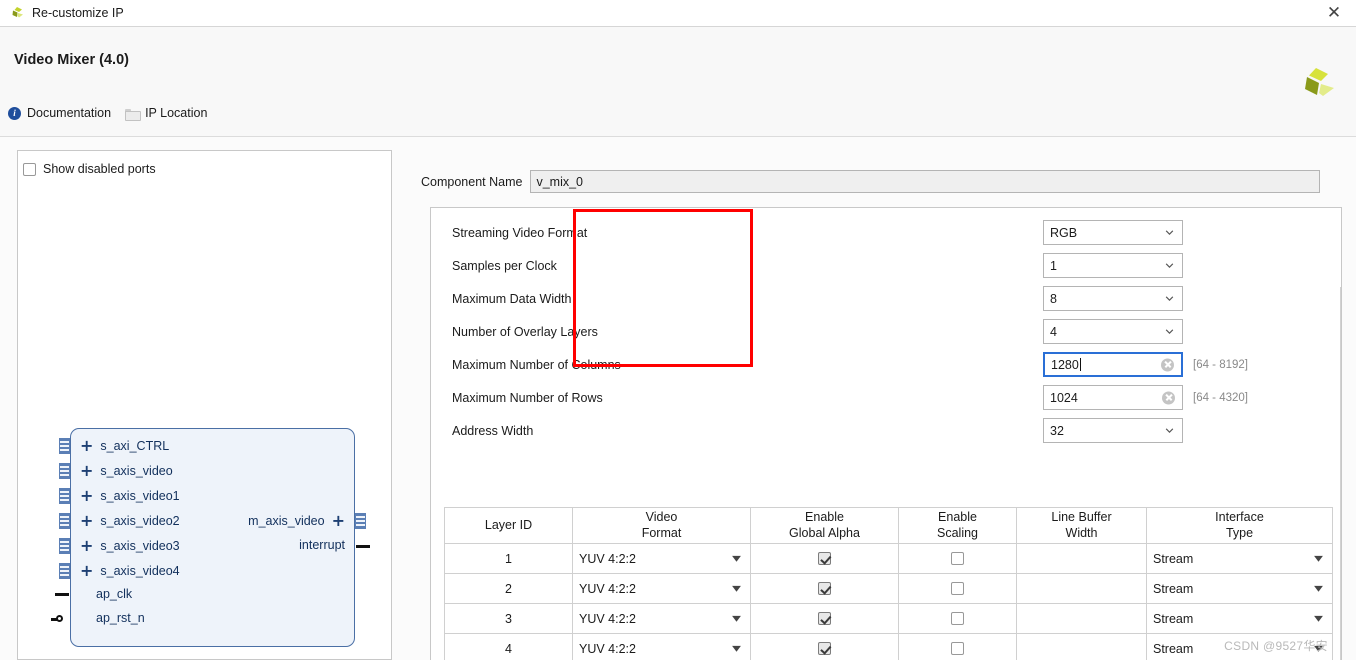 Image resolution: width=1356 pixels, height=660 pixels. What do you see at coordinates (1113, 265) in the screenshot?
I see `samples-per-clock-dropdown: 1` at bounding box center [1113, 265].